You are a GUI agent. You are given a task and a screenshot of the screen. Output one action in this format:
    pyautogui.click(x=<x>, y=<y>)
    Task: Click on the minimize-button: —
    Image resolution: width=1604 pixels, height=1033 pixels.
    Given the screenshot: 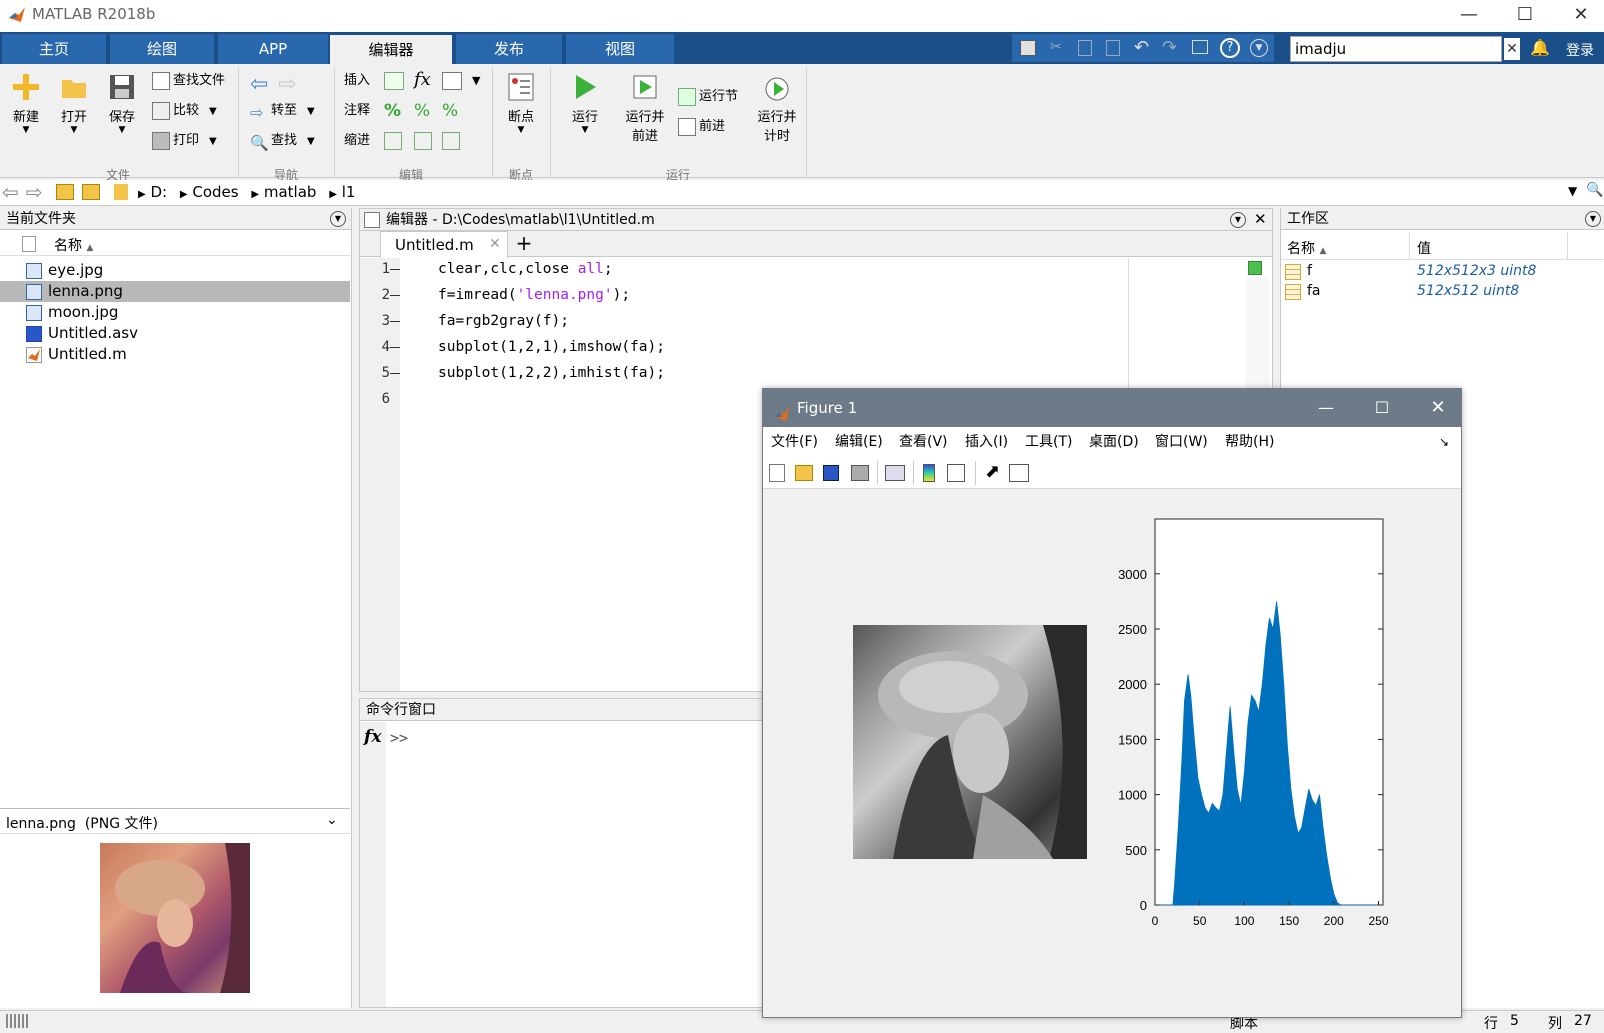 What is the action you would take?
    pyautogui.click(x=1326, y=408)
    